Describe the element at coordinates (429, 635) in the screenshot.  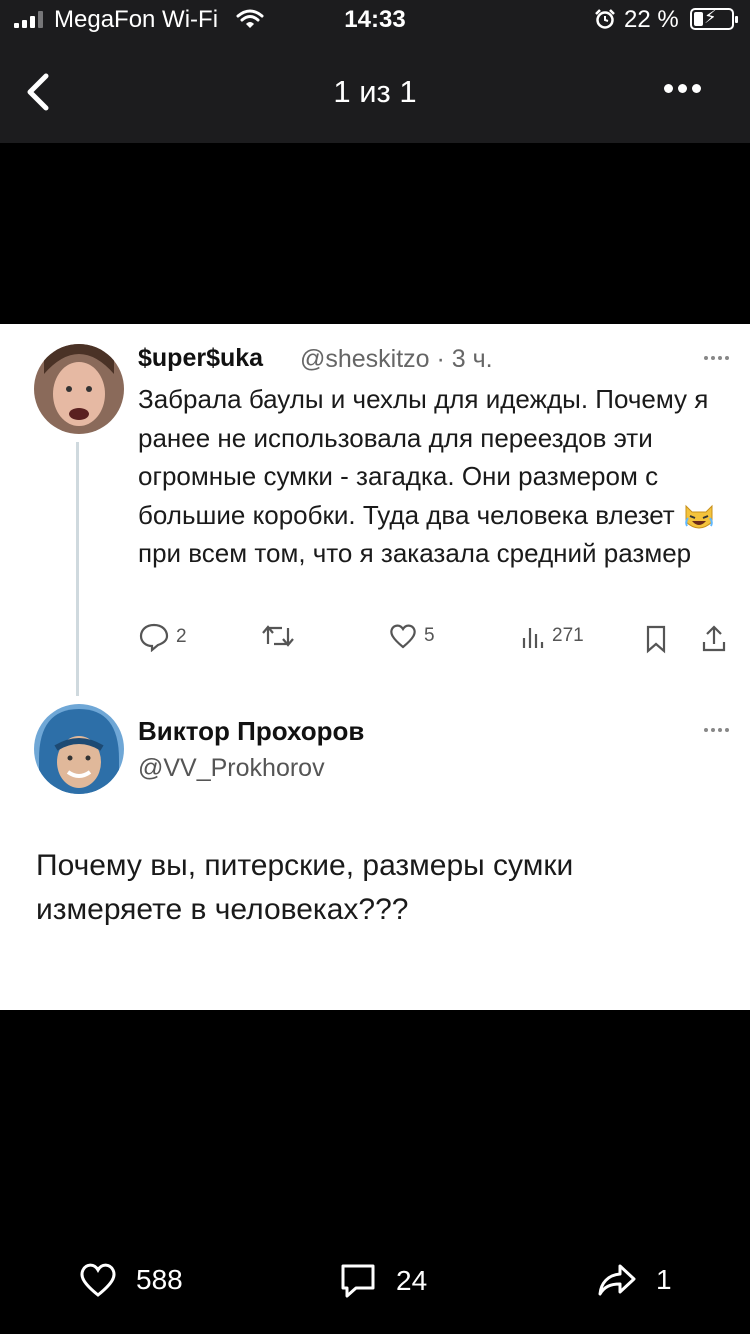
I see `like-count: 5` at that location.